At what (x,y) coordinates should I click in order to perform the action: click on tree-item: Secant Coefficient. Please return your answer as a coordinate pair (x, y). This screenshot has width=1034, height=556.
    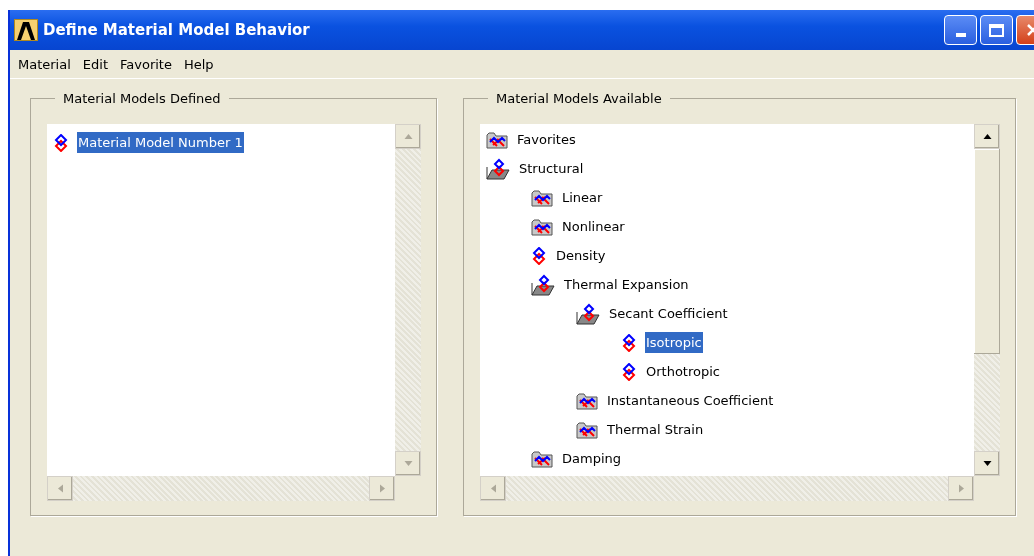
    Looking at the image, I should click on (668, 313).